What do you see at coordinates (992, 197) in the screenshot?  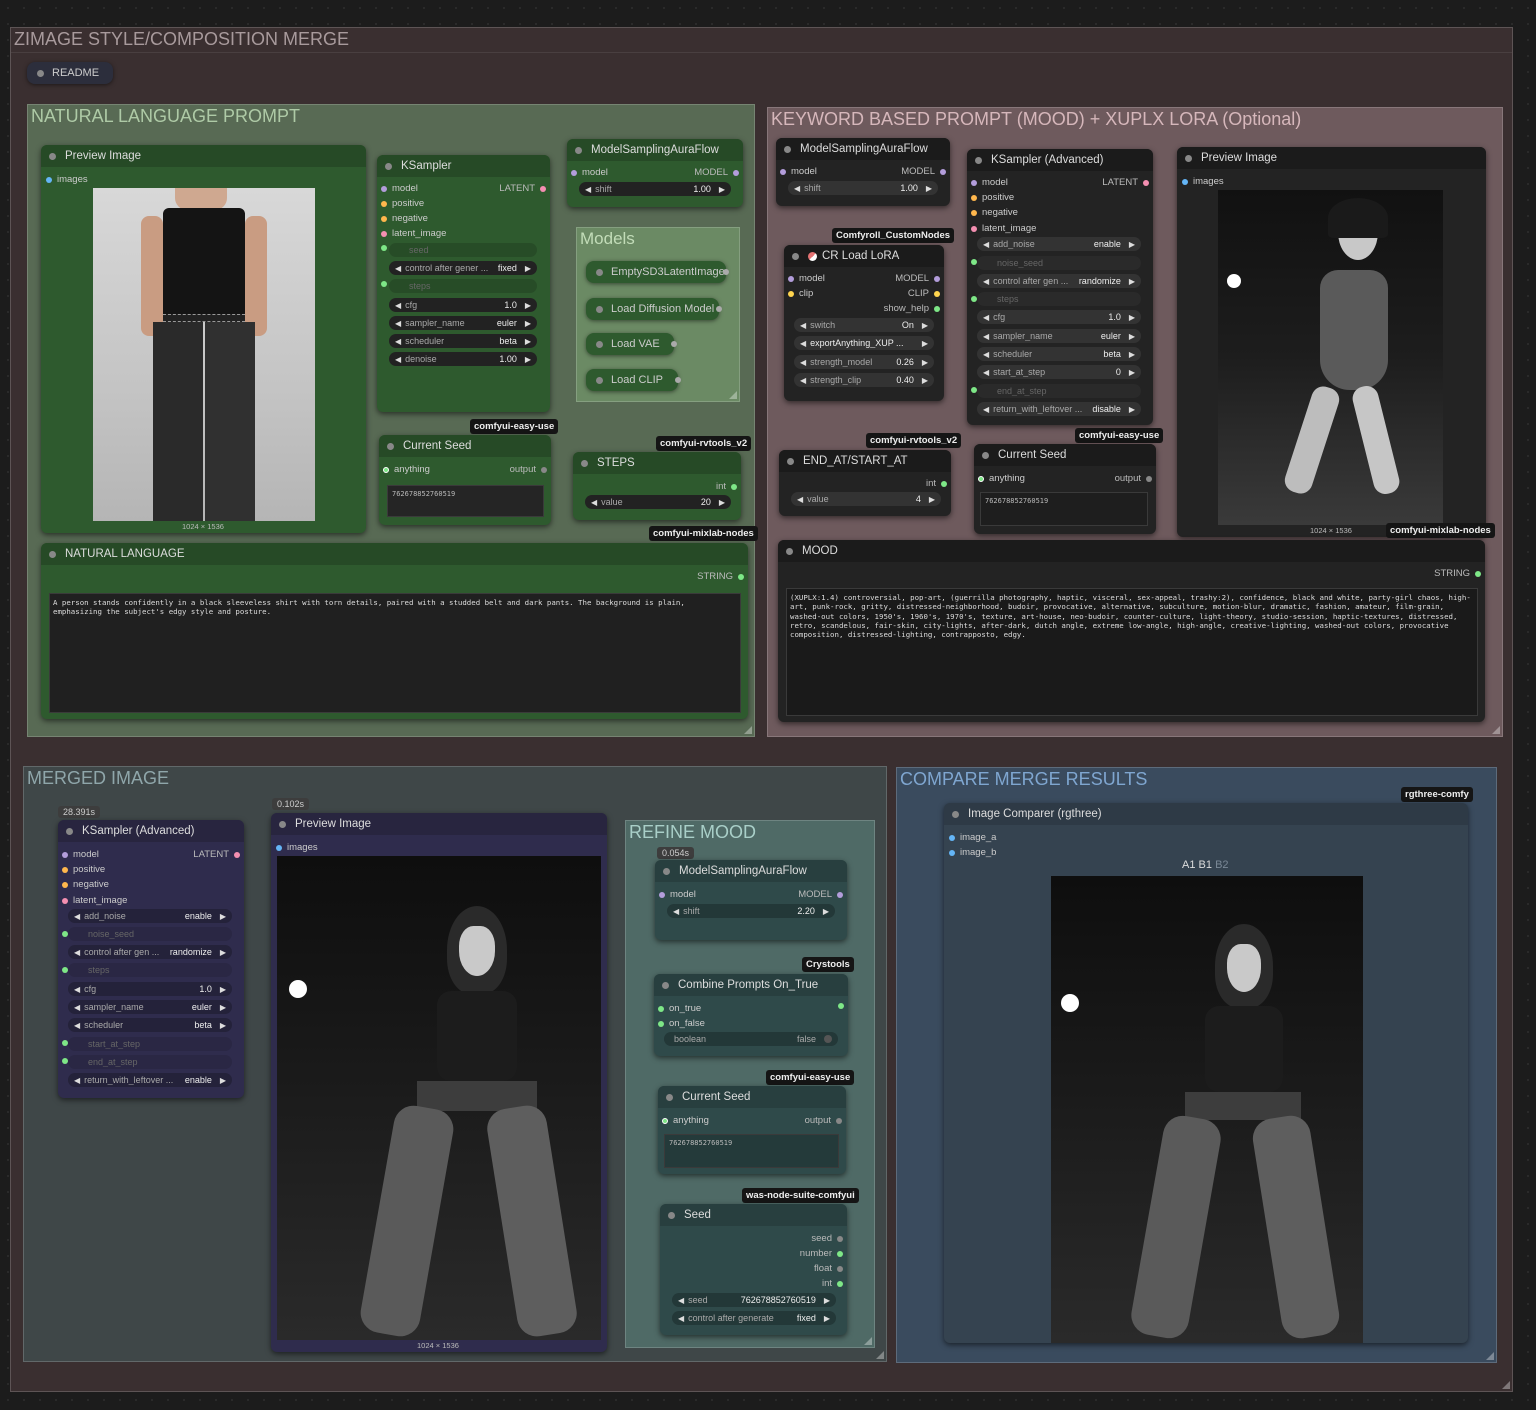 I see `positive-input: positive` at bounding box center [992, 197].